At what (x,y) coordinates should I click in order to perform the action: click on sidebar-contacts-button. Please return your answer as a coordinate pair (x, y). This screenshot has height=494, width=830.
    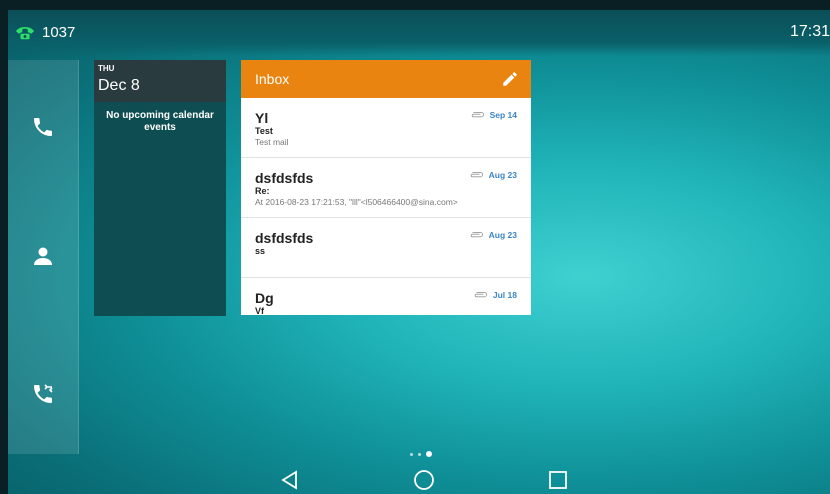
    Looking at the image, I should click on (43, 256).